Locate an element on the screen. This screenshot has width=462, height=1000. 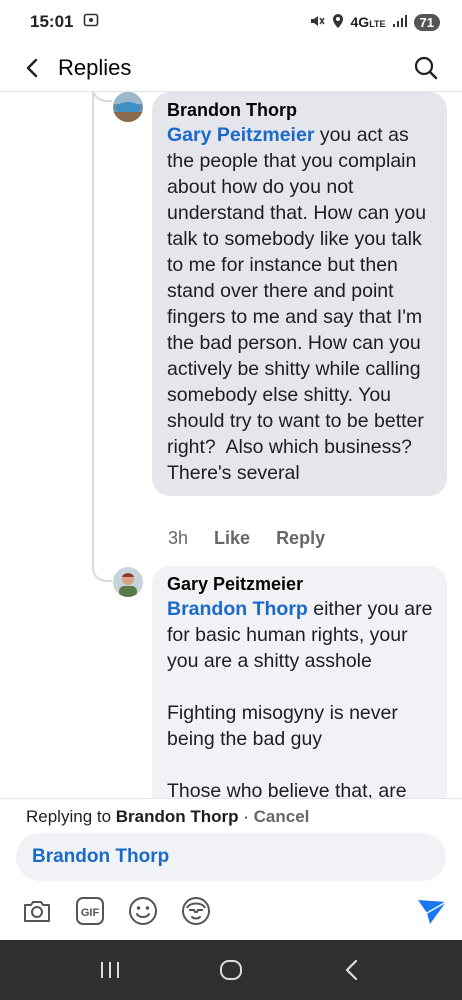
mute-icon is located at coordinates (317, 22).